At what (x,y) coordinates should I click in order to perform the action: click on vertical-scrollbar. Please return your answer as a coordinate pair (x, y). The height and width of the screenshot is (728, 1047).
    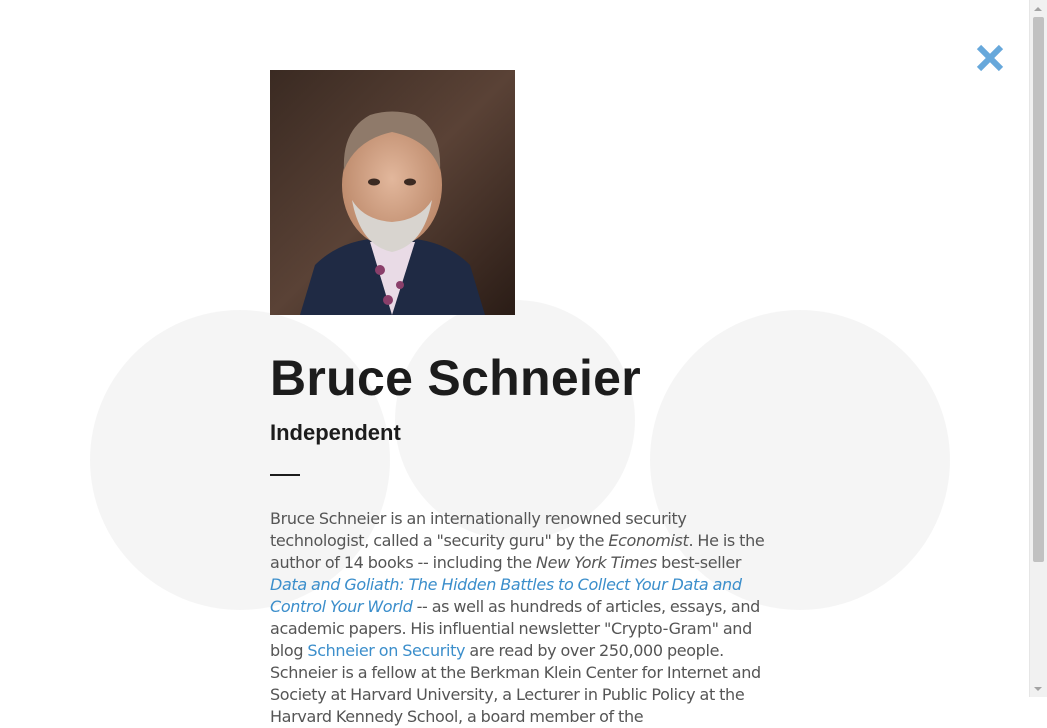
    Looking at the image, I should click on (1038, 348).